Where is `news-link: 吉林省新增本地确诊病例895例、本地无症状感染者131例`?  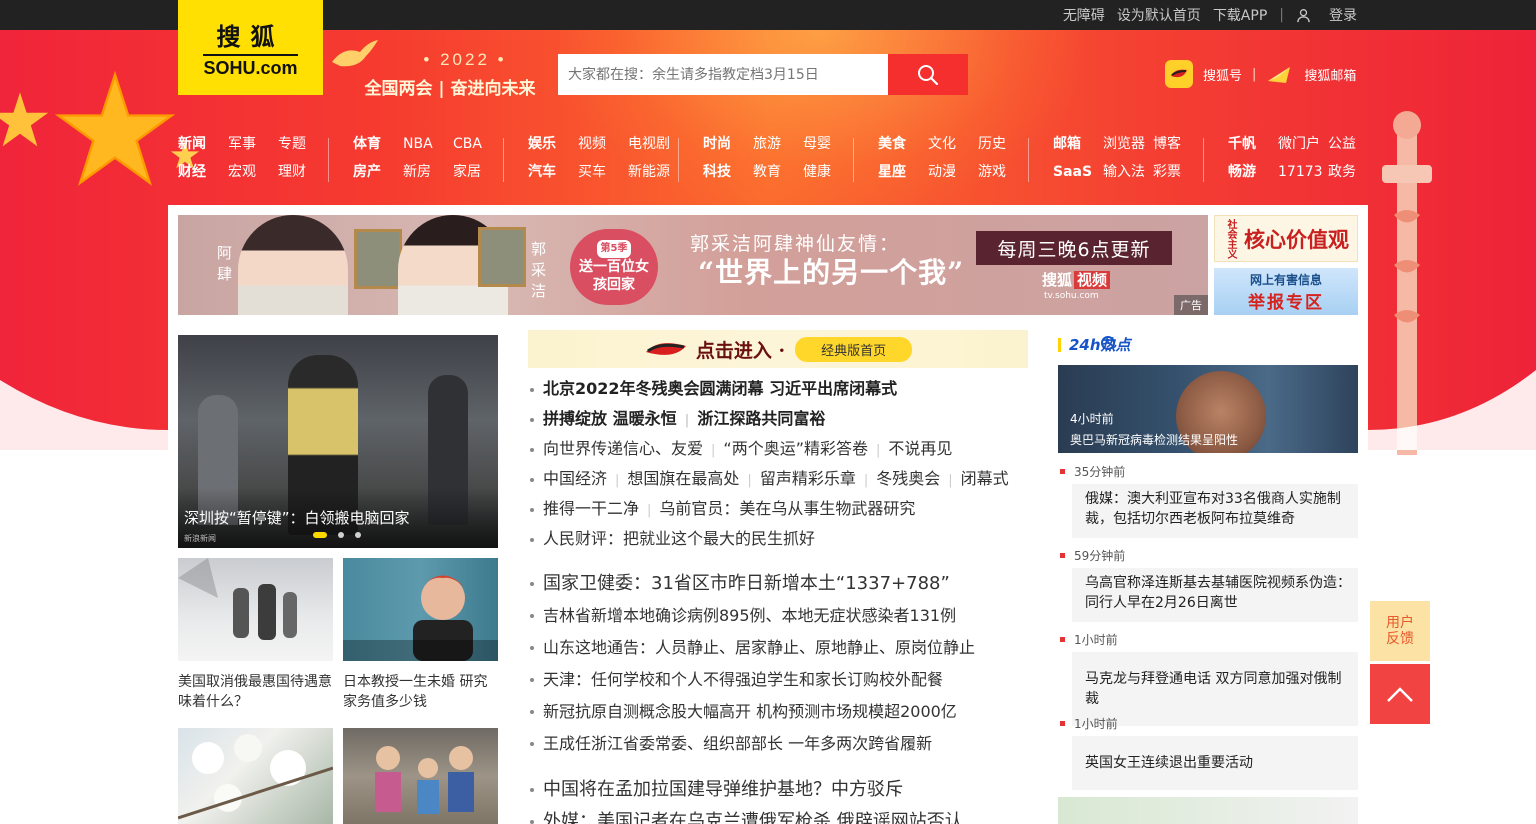
news-link: 吉林省新增本地确诊病例895例、本地无症状感染者131例 is located at coordinates (778, 616).